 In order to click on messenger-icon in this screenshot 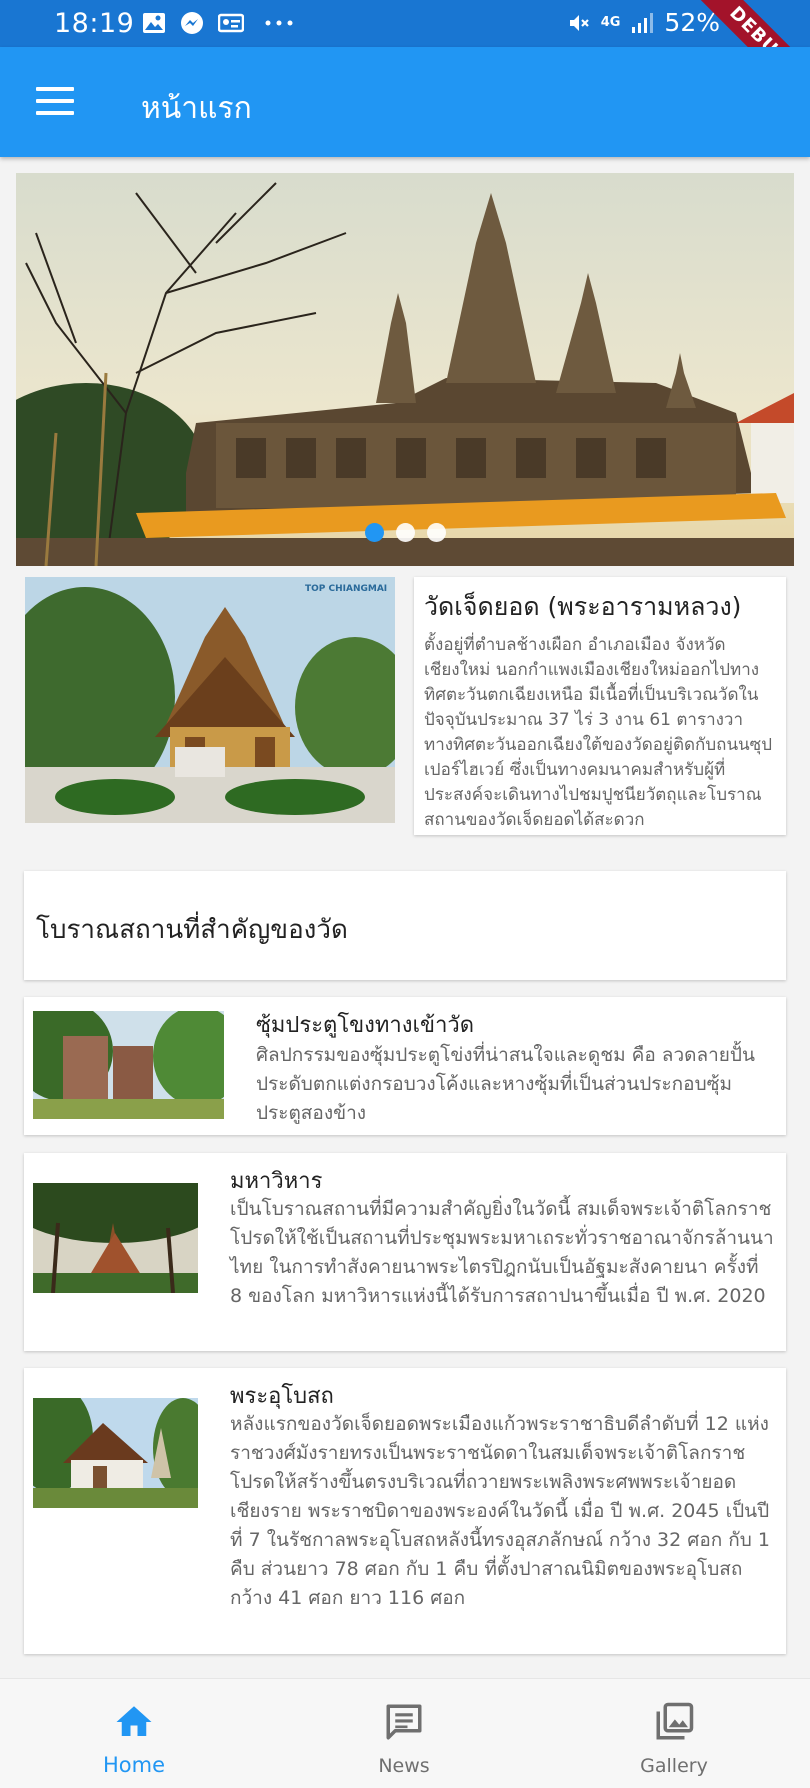, I will do `click(192, 23)`.